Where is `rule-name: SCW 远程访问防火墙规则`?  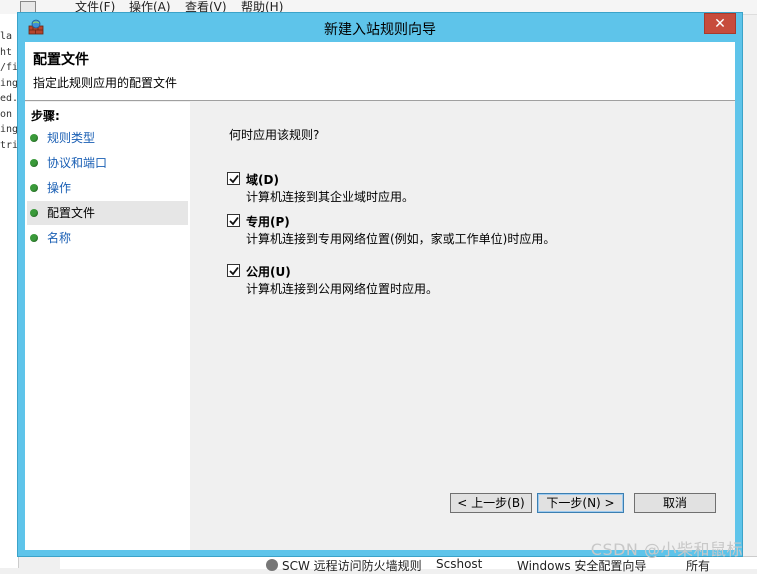
rule-name: SCW 远程访问防火墙规则 is located at coordinates (352, 565).